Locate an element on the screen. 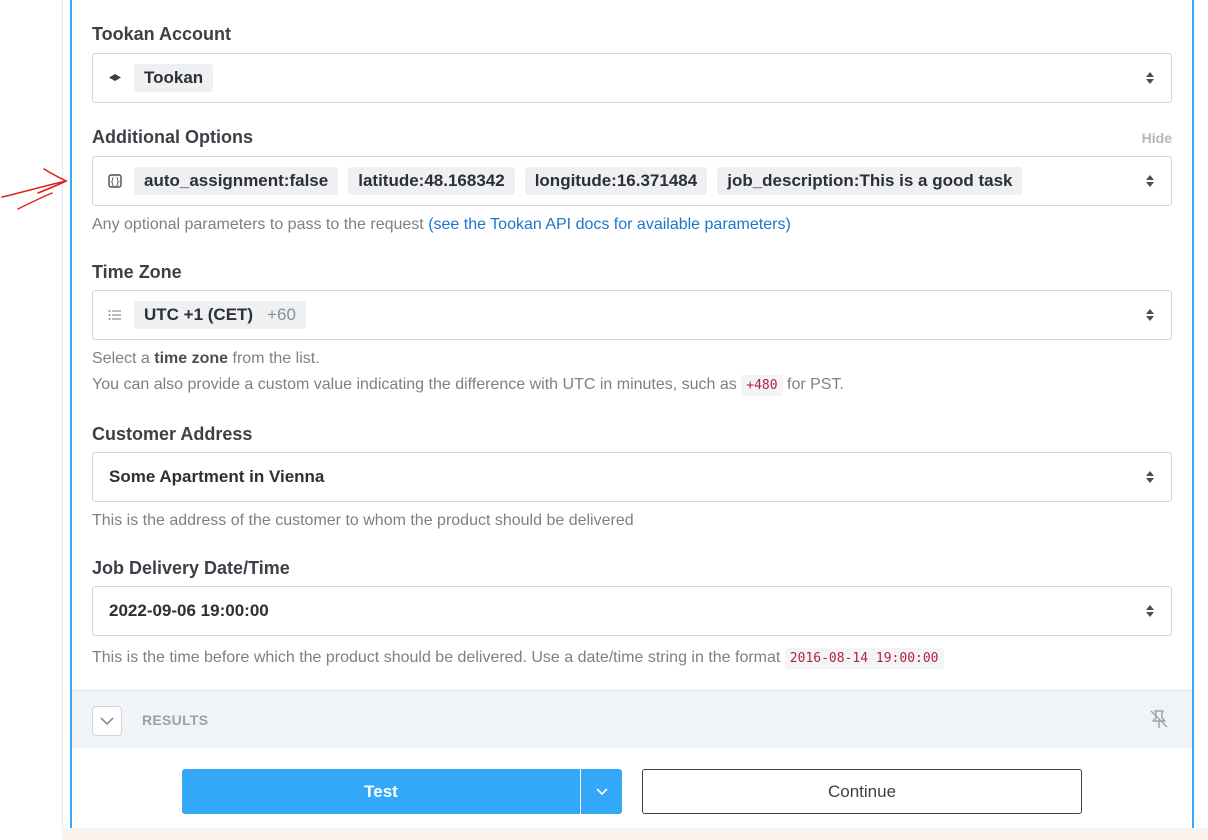 The width and height of the screenshot is (1208, 840). job-delivery-help-code: 2016-08-14 19:00:00 is located at coordinates (864, 658).